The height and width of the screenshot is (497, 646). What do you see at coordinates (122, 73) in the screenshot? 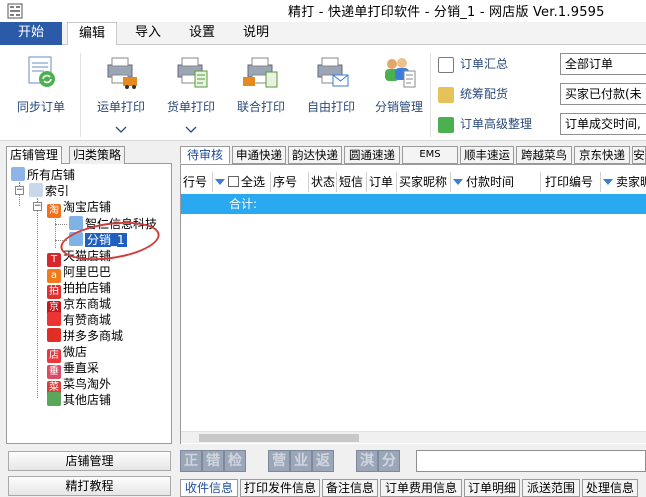
I see `printer-truck-icon` at bounding box center [122, 73].